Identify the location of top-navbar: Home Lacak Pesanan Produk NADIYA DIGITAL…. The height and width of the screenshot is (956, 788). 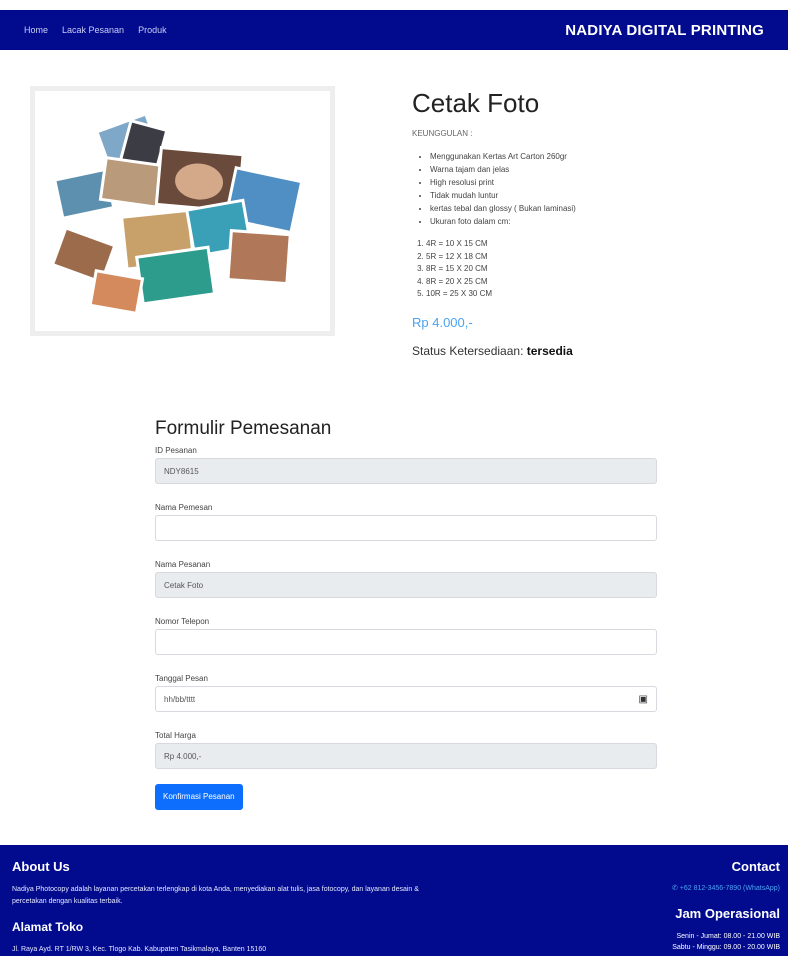
(394, 30).